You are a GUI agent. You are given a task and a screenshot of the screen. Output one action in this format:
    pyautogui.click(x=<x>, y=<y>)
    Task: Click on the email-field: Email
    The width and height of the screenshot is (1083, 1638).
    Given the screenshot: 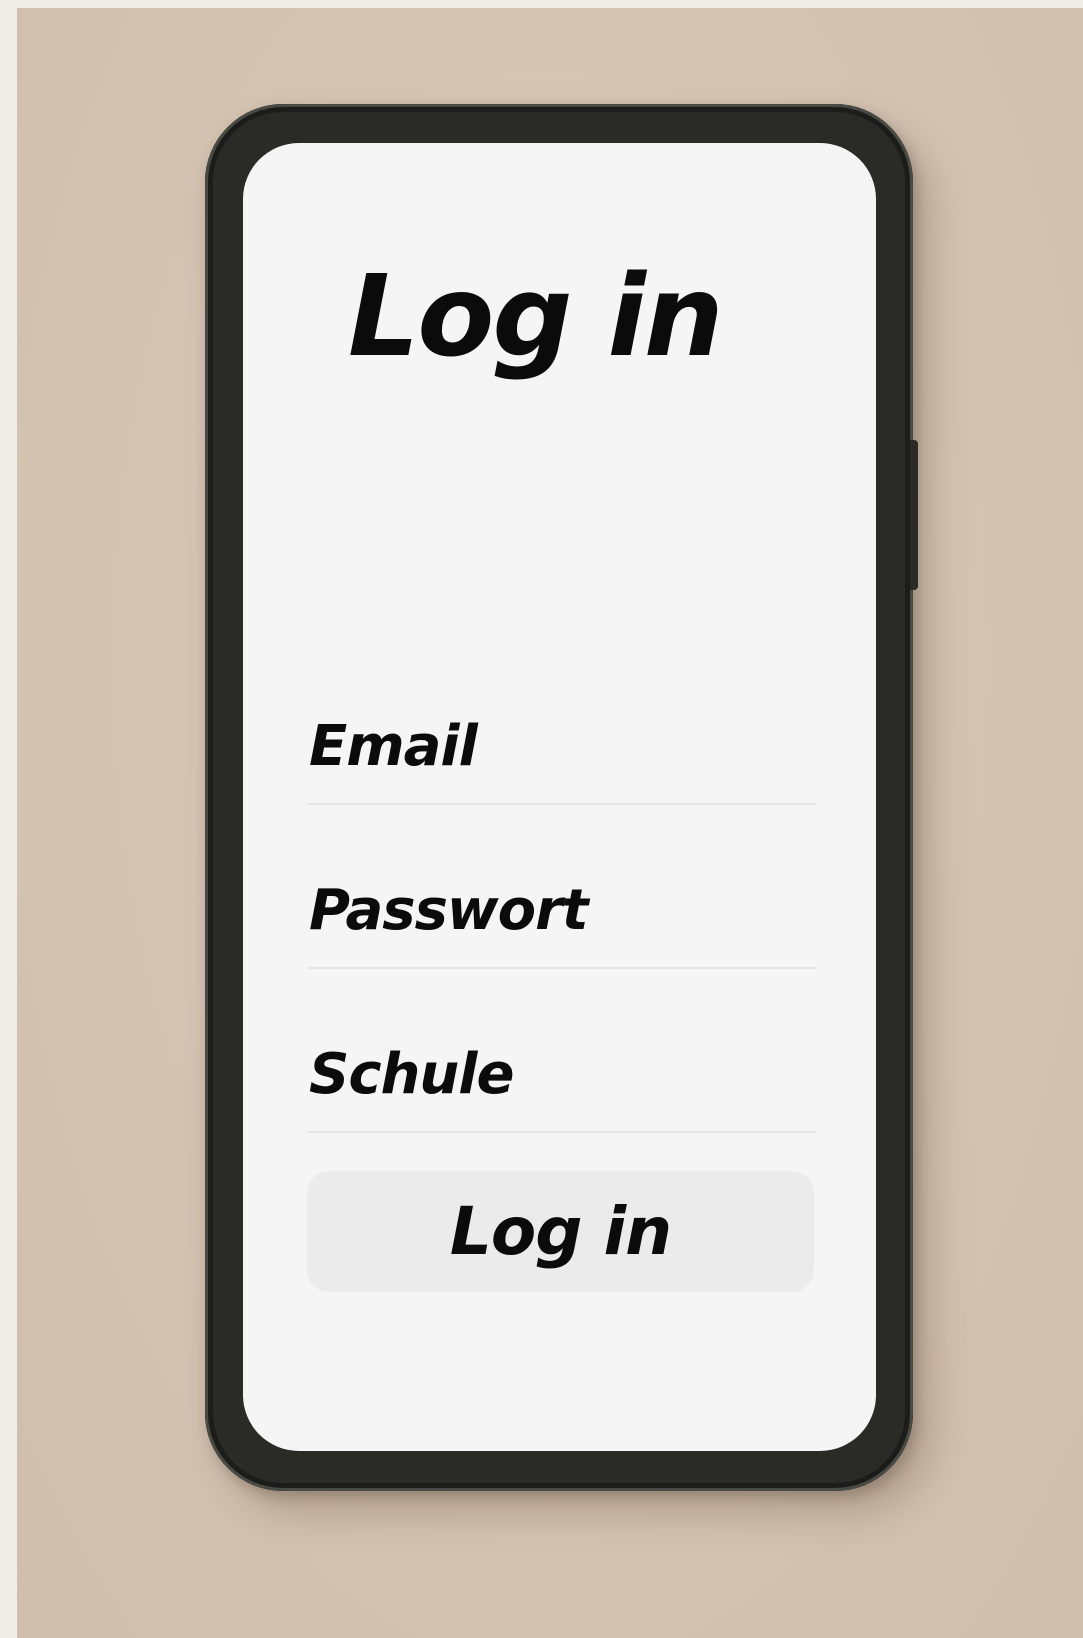 What is the action you would take?
    pyautogui.click(x=564, y=754)
    